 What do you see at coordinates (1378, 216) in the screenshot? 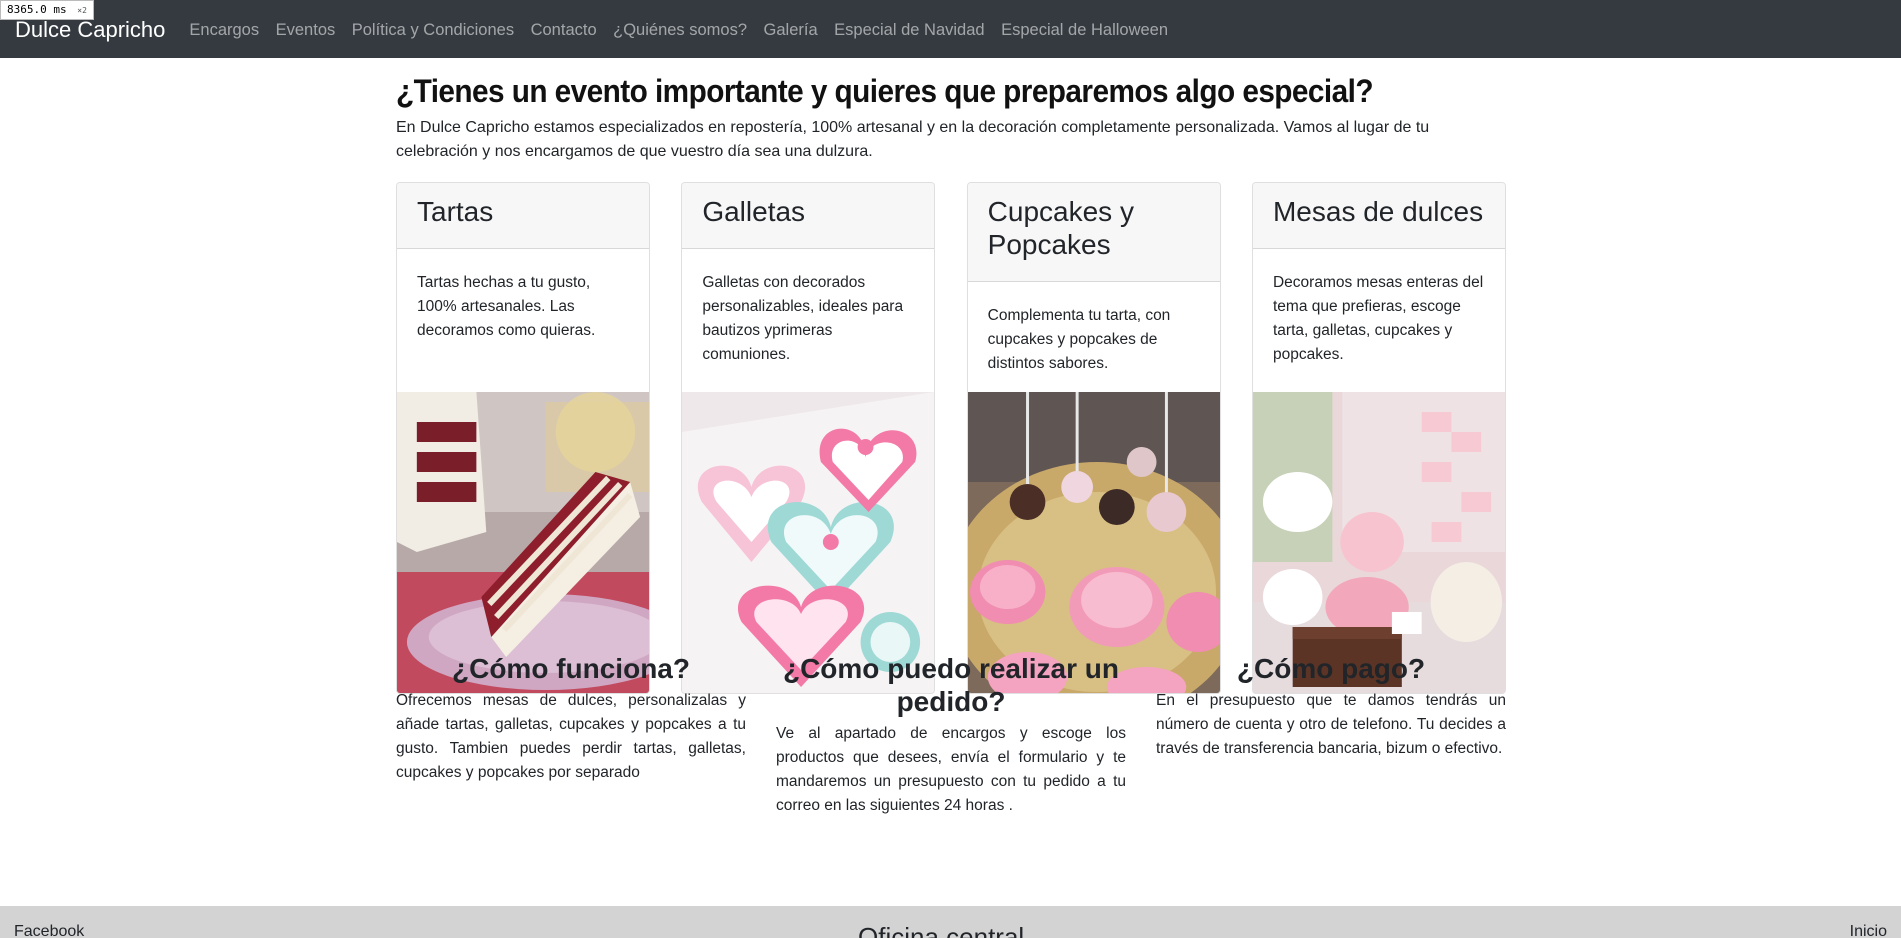
I see `card-title: Mesas de dulces` at bounding box center [1378, 216].